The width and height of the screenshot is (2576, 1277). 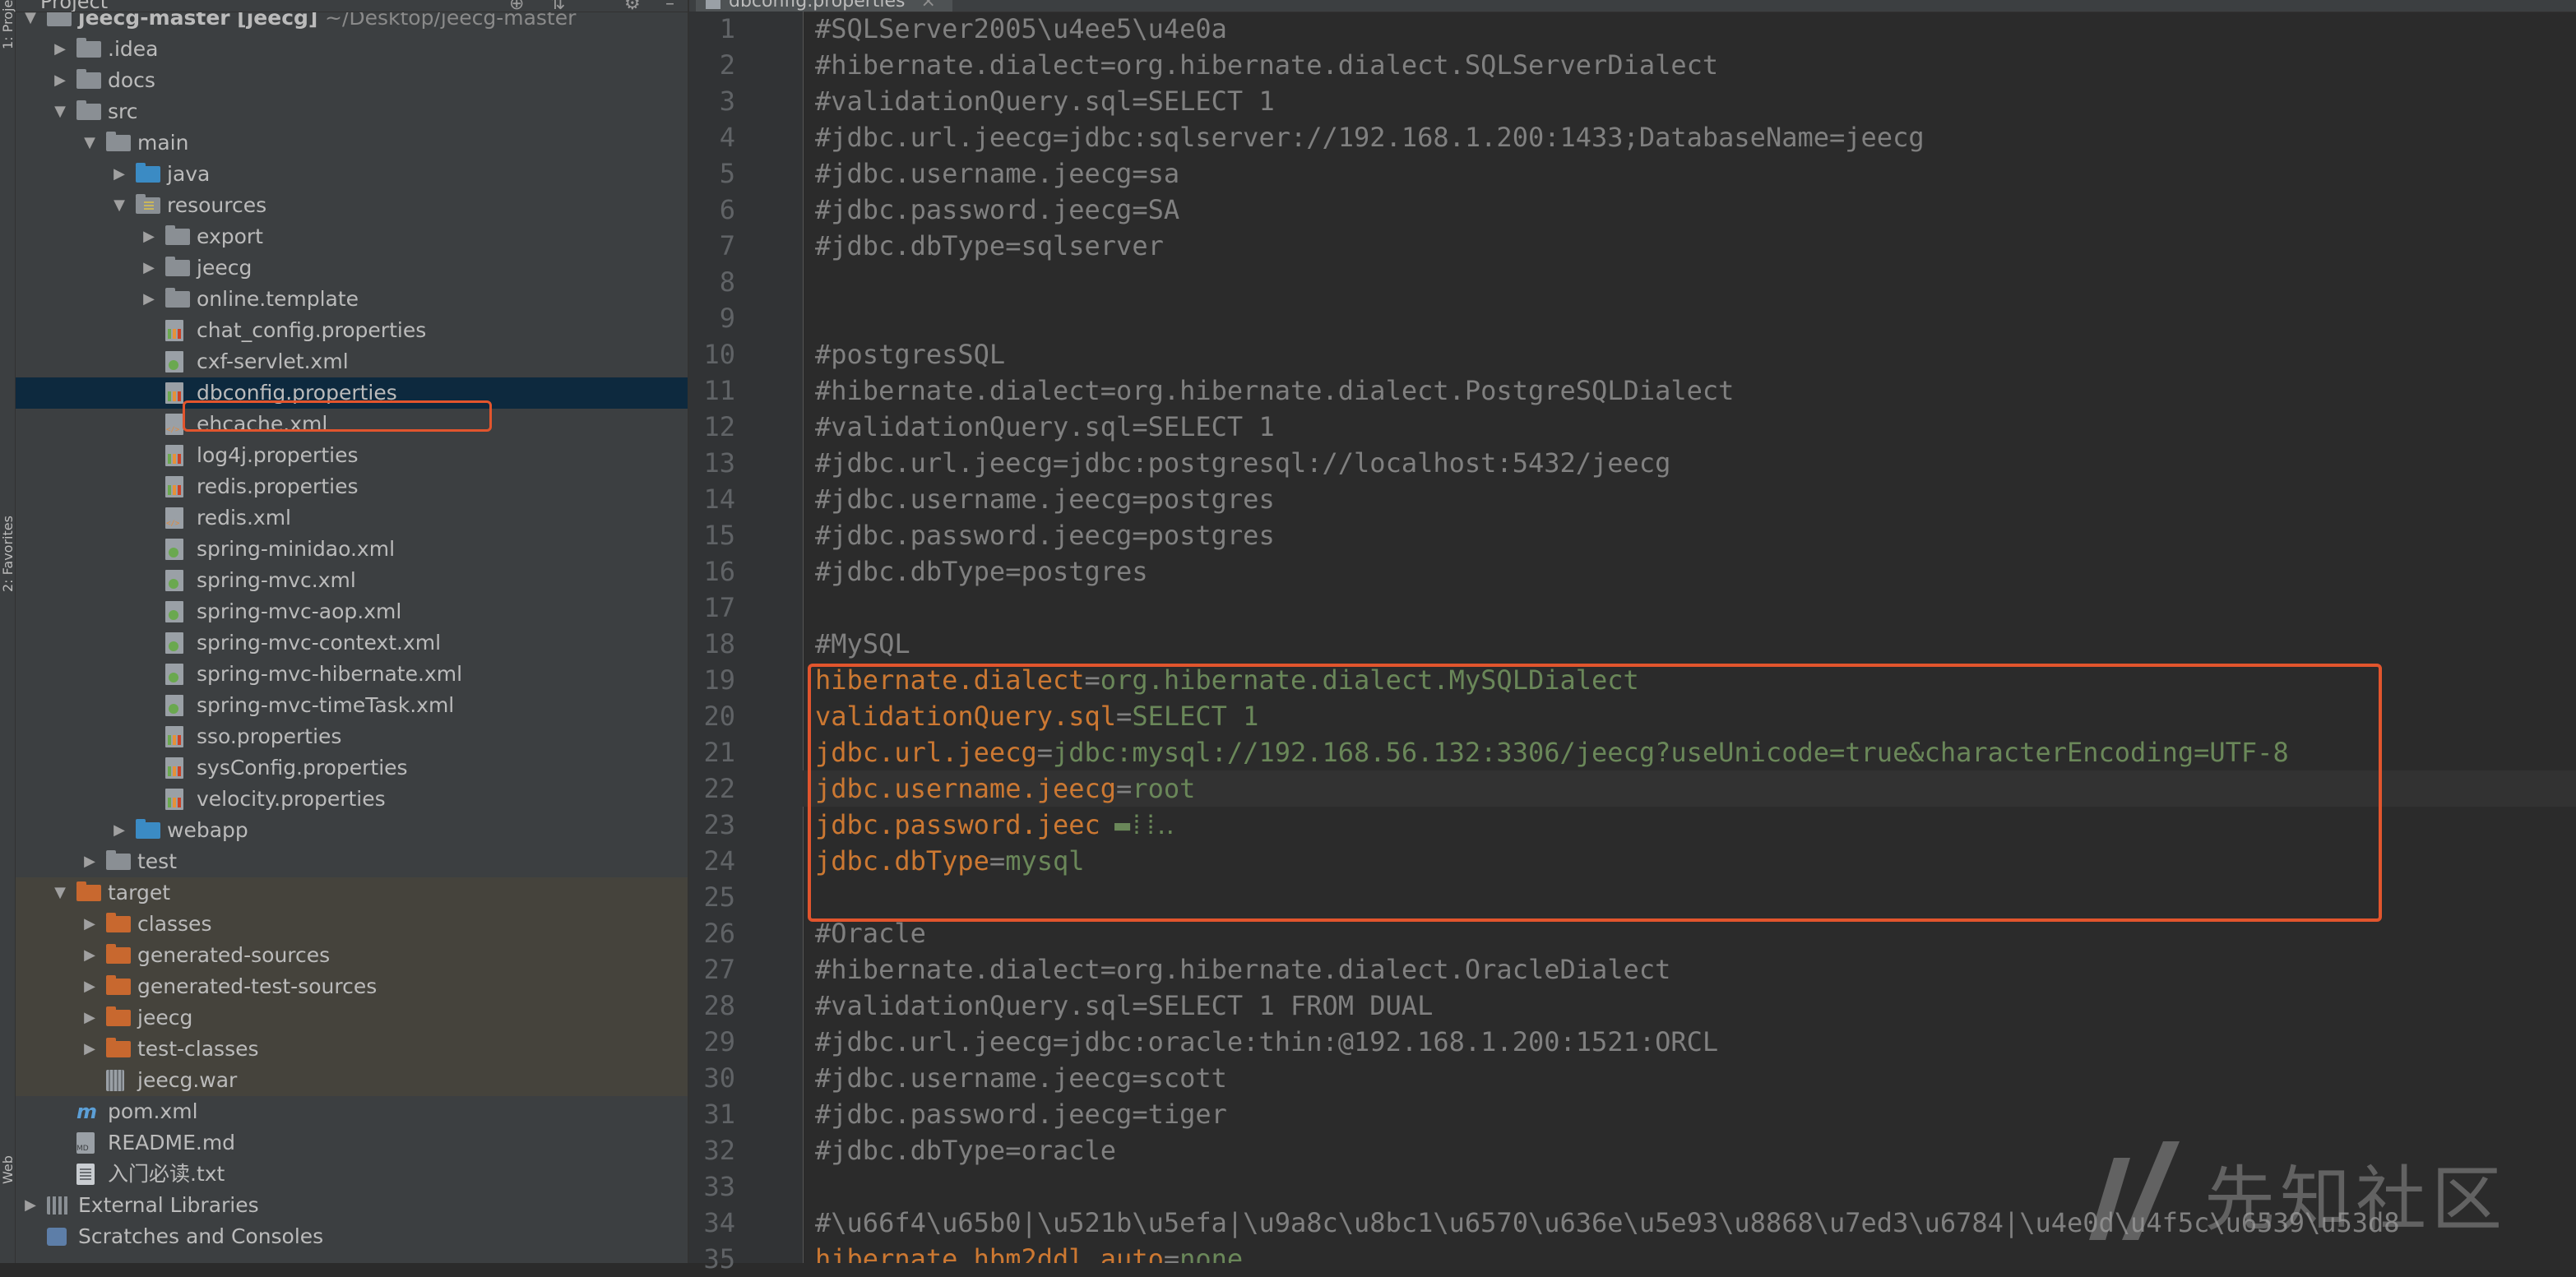 I want to click on code-line: #jdbc.password.jeecg=postgres, so click(x=1045, y=535).